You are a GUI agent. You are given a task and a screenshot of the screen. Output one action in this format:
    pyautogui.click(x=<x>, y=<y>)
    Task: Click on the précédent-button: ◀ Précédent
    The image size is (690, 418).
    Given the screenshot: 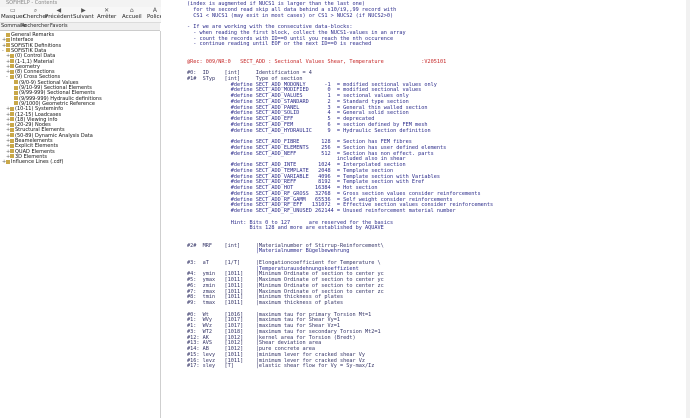 What is the action you would take?
    pyautogui.click(x=59, y=14)
    